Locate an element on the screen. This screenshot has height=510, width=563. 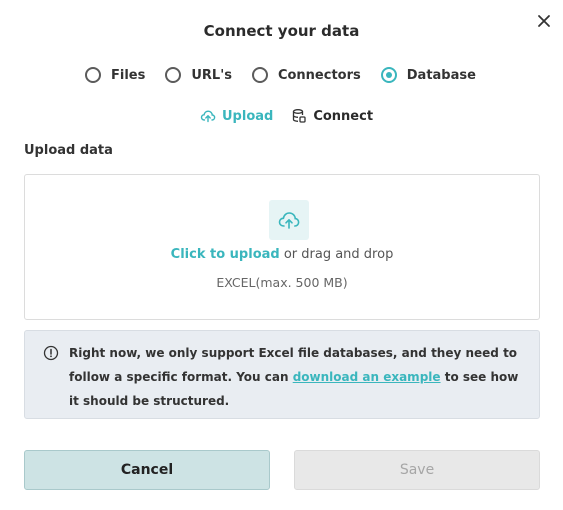
upload-cloud-icon is located at coordinates (208, 116).